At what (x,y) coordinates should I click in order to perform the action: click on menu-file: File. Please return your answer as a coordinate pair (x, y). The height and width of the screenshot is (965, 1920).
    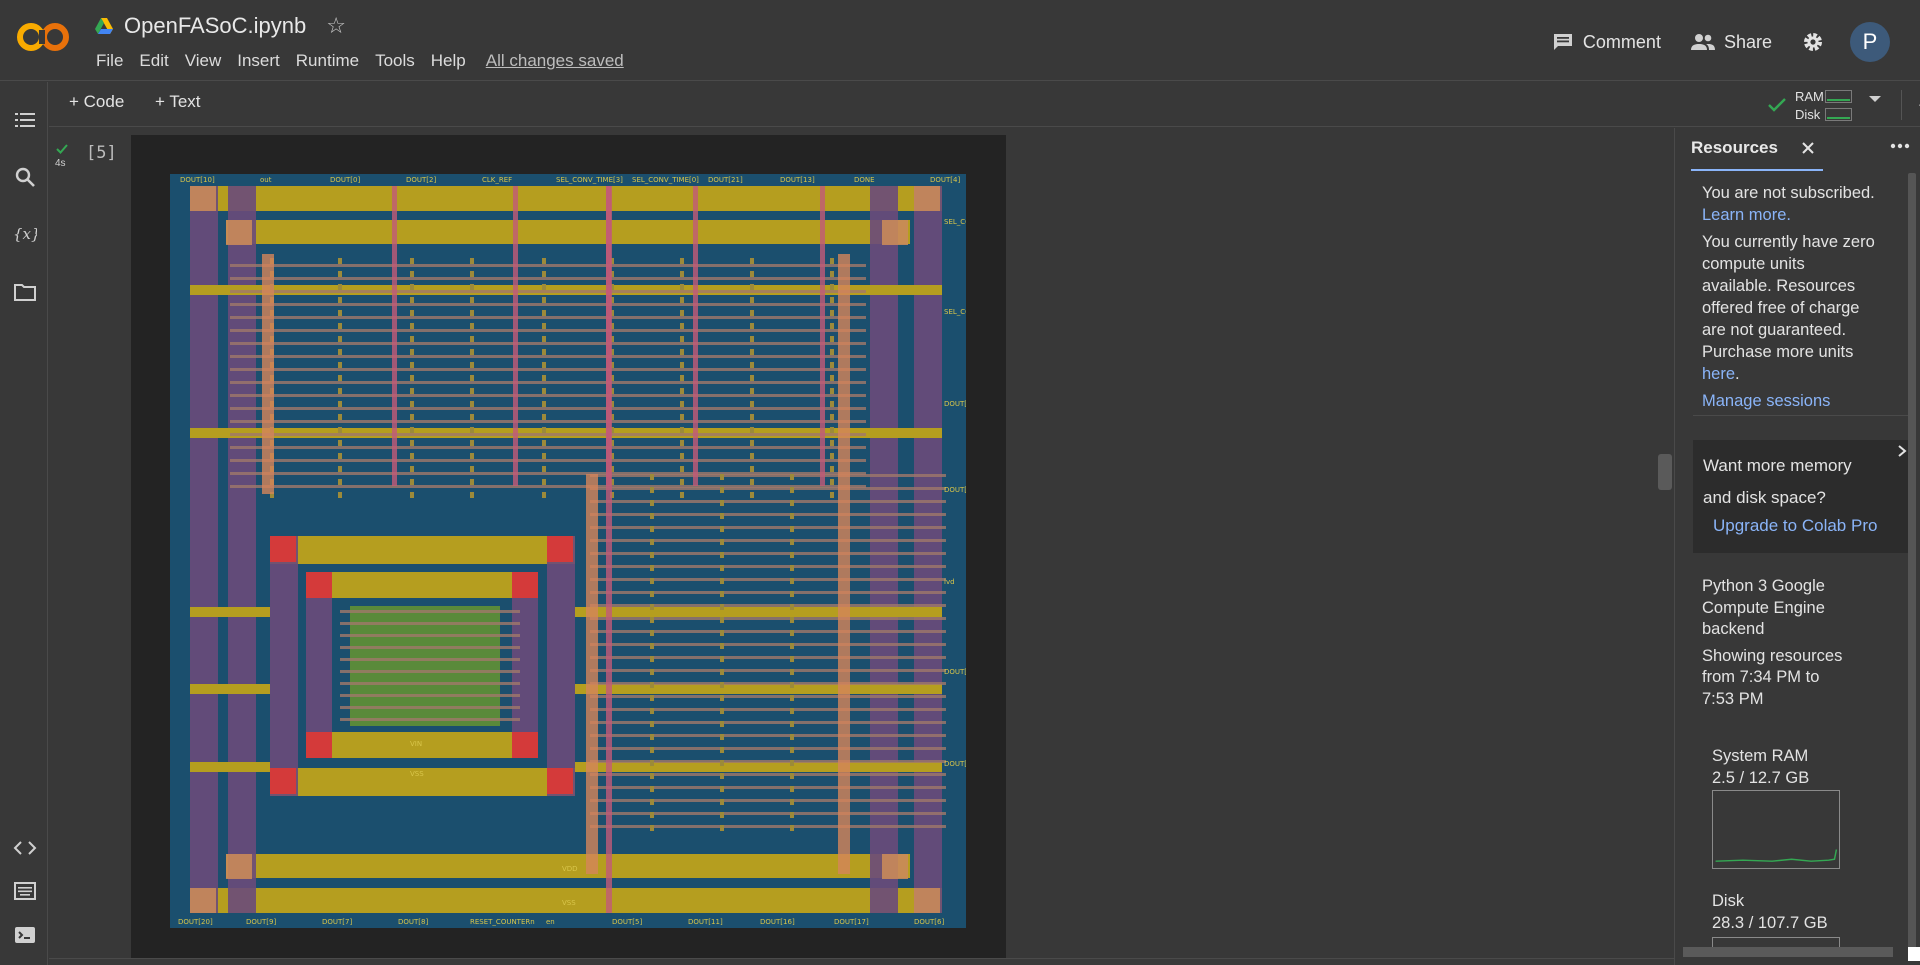
    Looking at the image, I should click on (109, 61).